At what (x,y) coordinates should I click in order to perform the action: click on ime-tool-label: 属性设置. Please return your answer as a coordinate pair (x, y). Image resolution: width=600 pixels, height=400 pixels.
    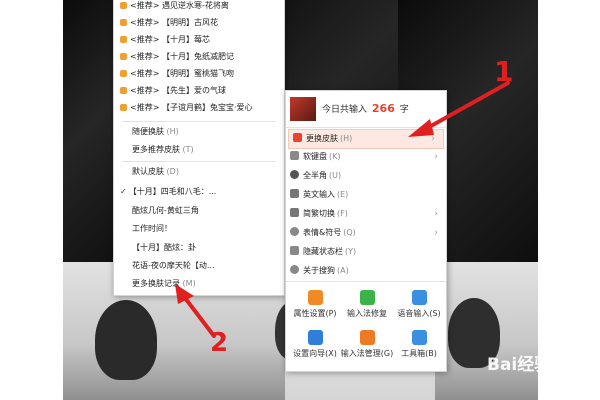
    Looking at the image, I should click on (309, 313).